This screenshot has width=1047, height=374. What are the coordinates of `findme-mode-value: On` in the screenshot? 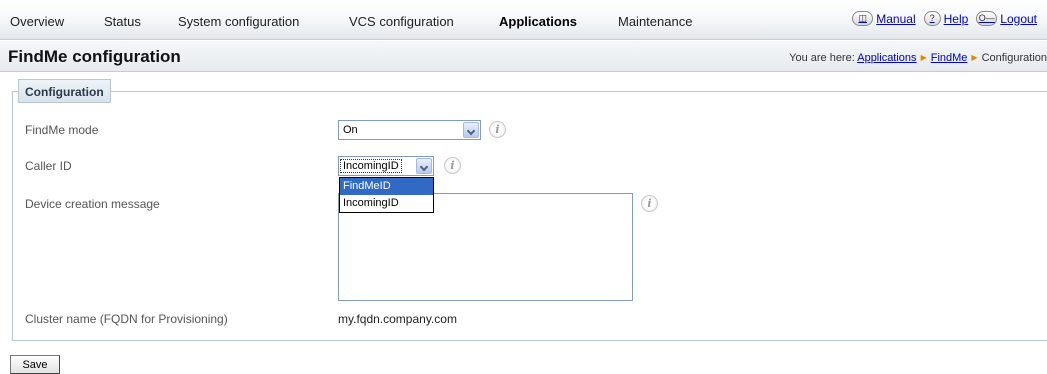 It's located at (350, 130).